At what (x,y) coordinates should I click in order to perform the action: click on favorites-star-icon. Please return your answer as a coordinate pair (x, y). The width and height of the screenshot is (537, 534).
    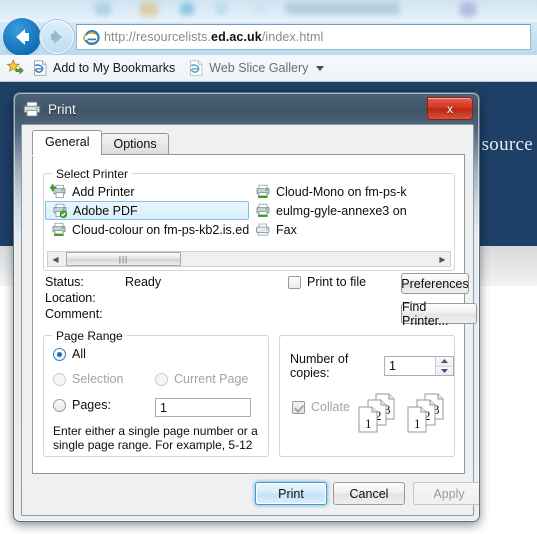
    Looking at the image, I should click on (15, 68).